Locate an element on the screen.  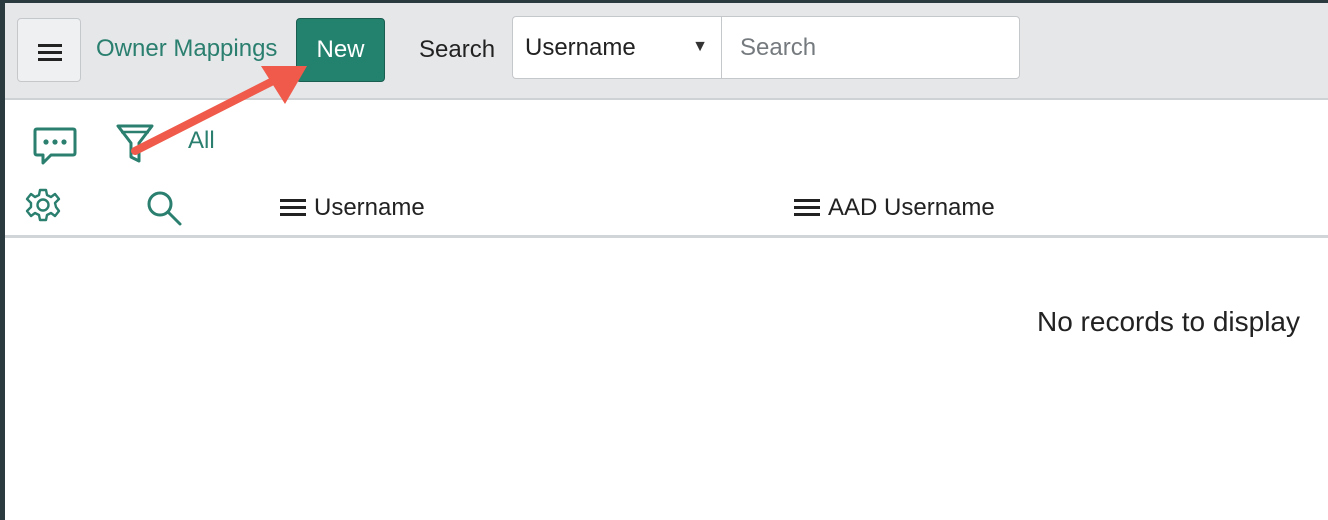
search-input is located at coordinates (870, 47).